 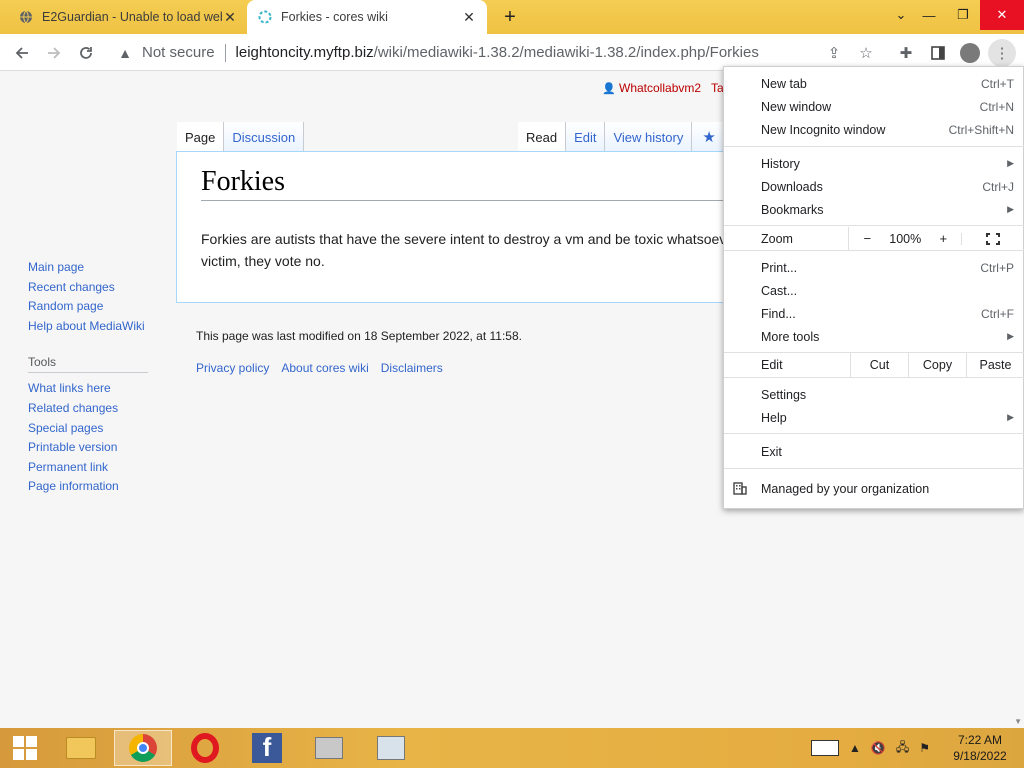 I want to click on view-tabs: Read Edit View history ★, so click(x=622, y=137).